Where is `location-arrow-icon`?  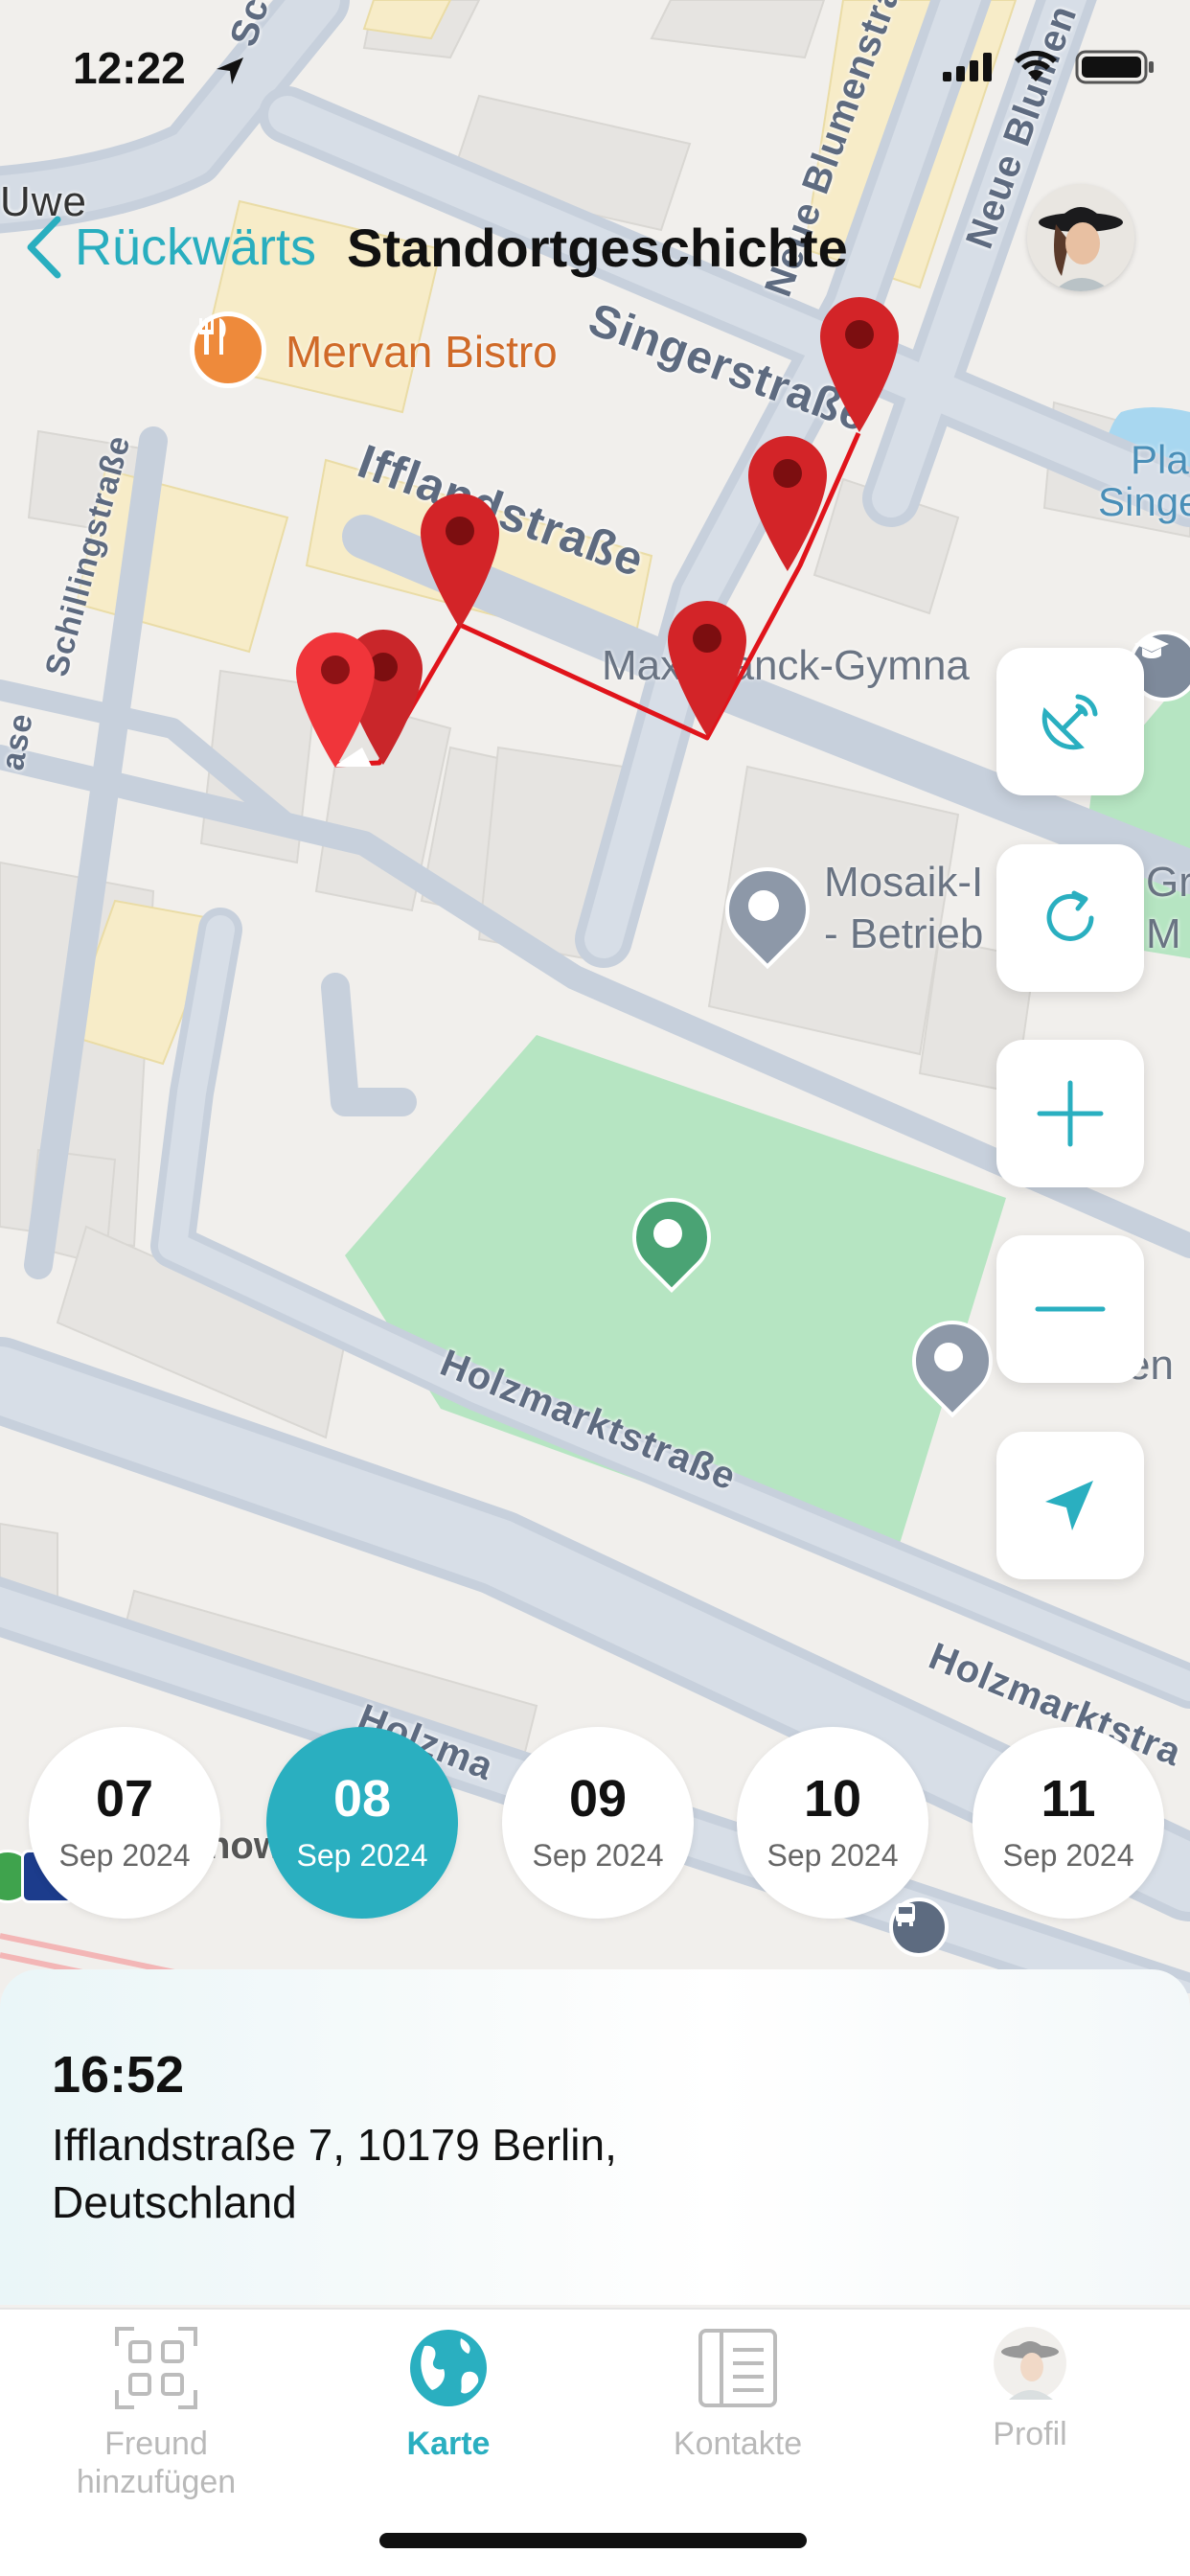 location-arrow-icon is located at coordinates (230, 71).